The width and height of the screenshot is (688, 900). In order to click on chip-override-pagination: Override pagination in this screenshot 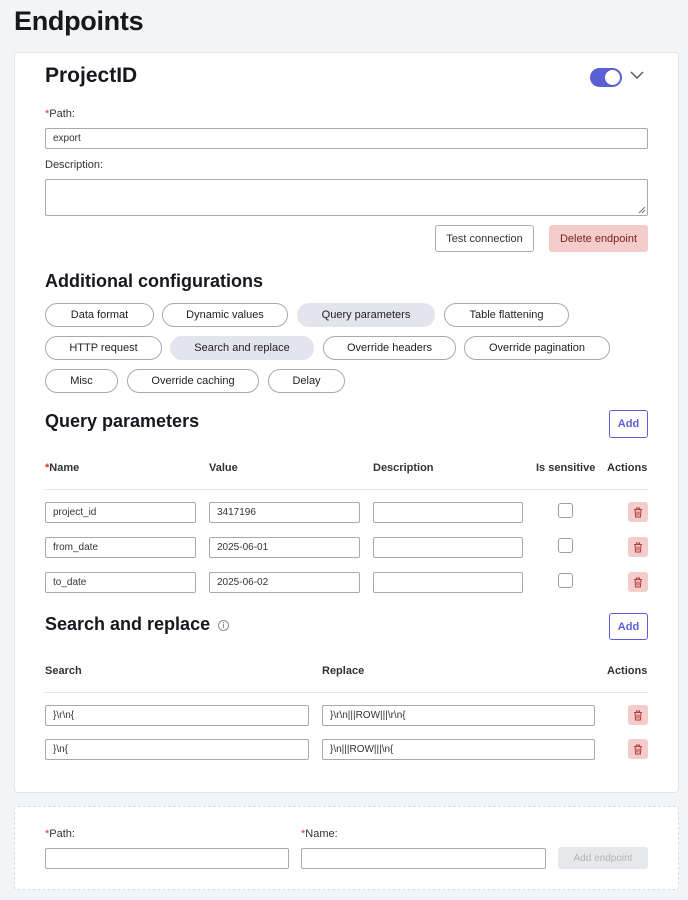, I will do `click(537, 348)`.